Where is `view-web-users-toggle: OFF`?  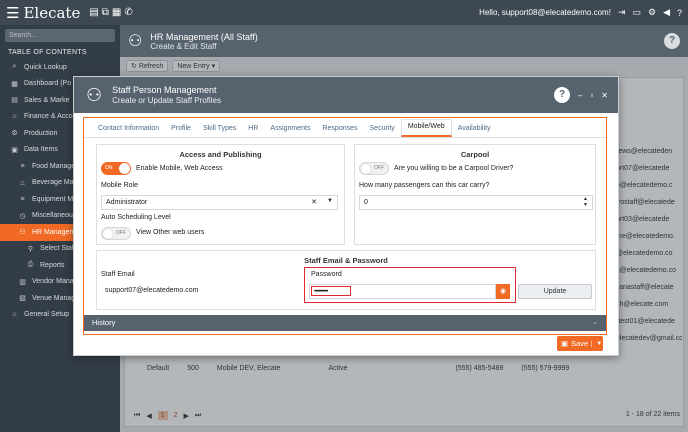 view-web-users-toggle: OFF is located at coordinates (116, 233).